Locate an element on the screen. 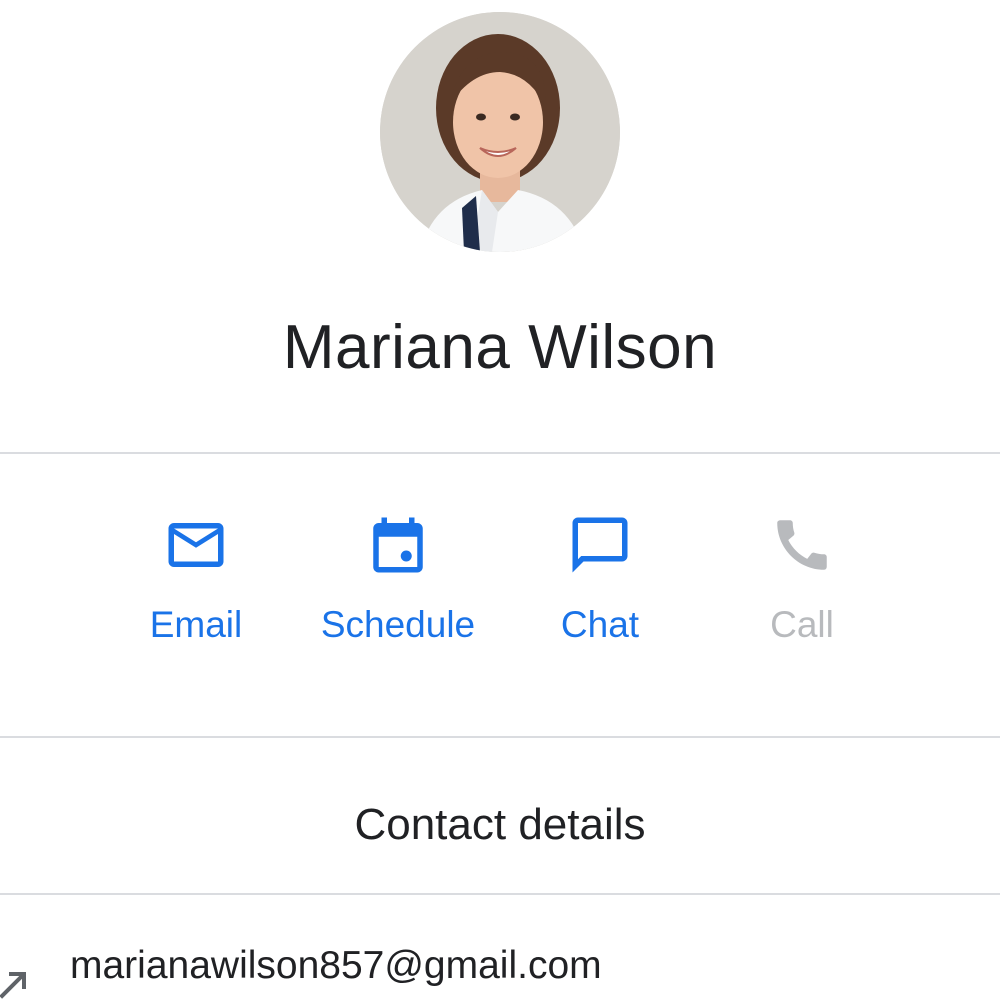 This screenshot has height=1000, width=1000. contact-details-heading: Contact details is located at coordinates (500, 824).